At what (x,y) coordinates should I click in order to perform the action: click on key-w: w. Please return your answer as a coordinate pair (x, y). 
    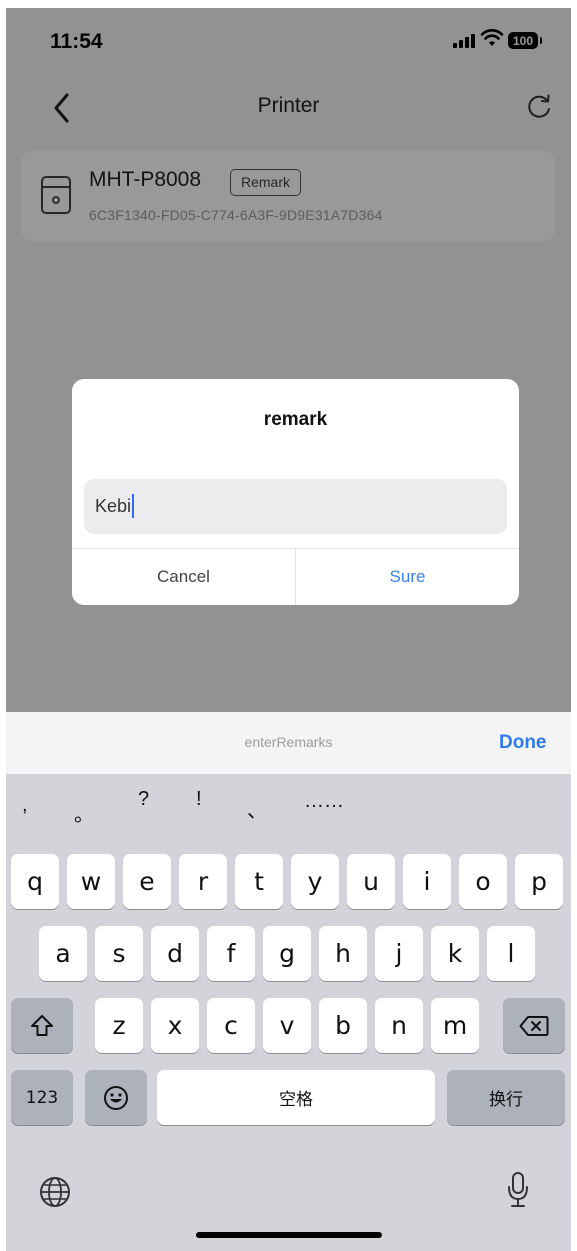
    Looking at the image, I should click on (91, 881).